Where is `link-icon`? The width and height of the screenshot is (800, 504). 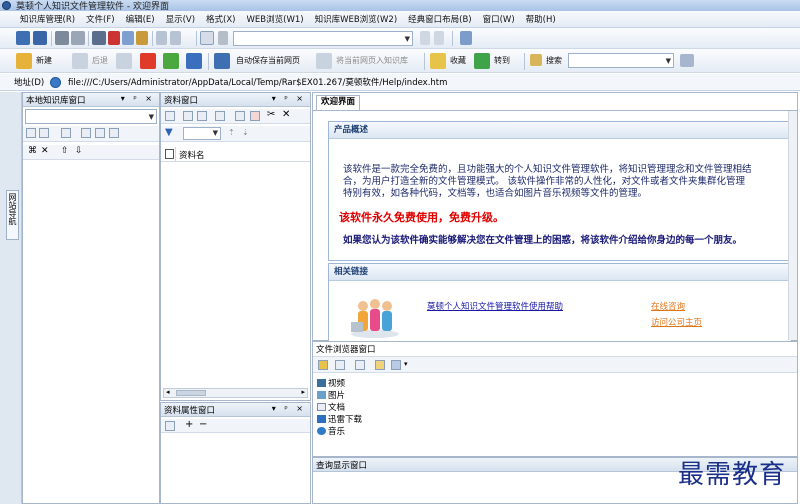 link-icon is located at coordinates (171, 61).